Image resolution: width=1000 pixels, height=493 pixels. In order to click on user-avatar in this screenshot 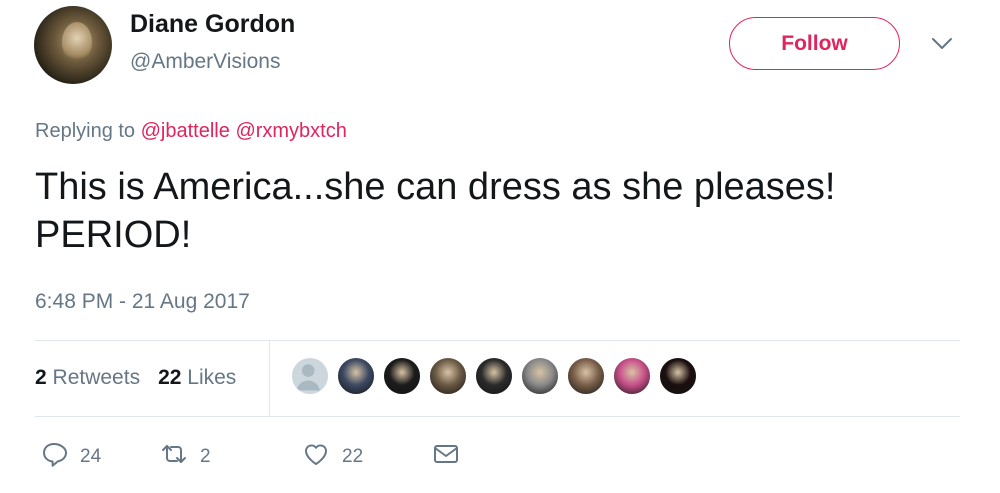, I will do `click(73, 45)`.